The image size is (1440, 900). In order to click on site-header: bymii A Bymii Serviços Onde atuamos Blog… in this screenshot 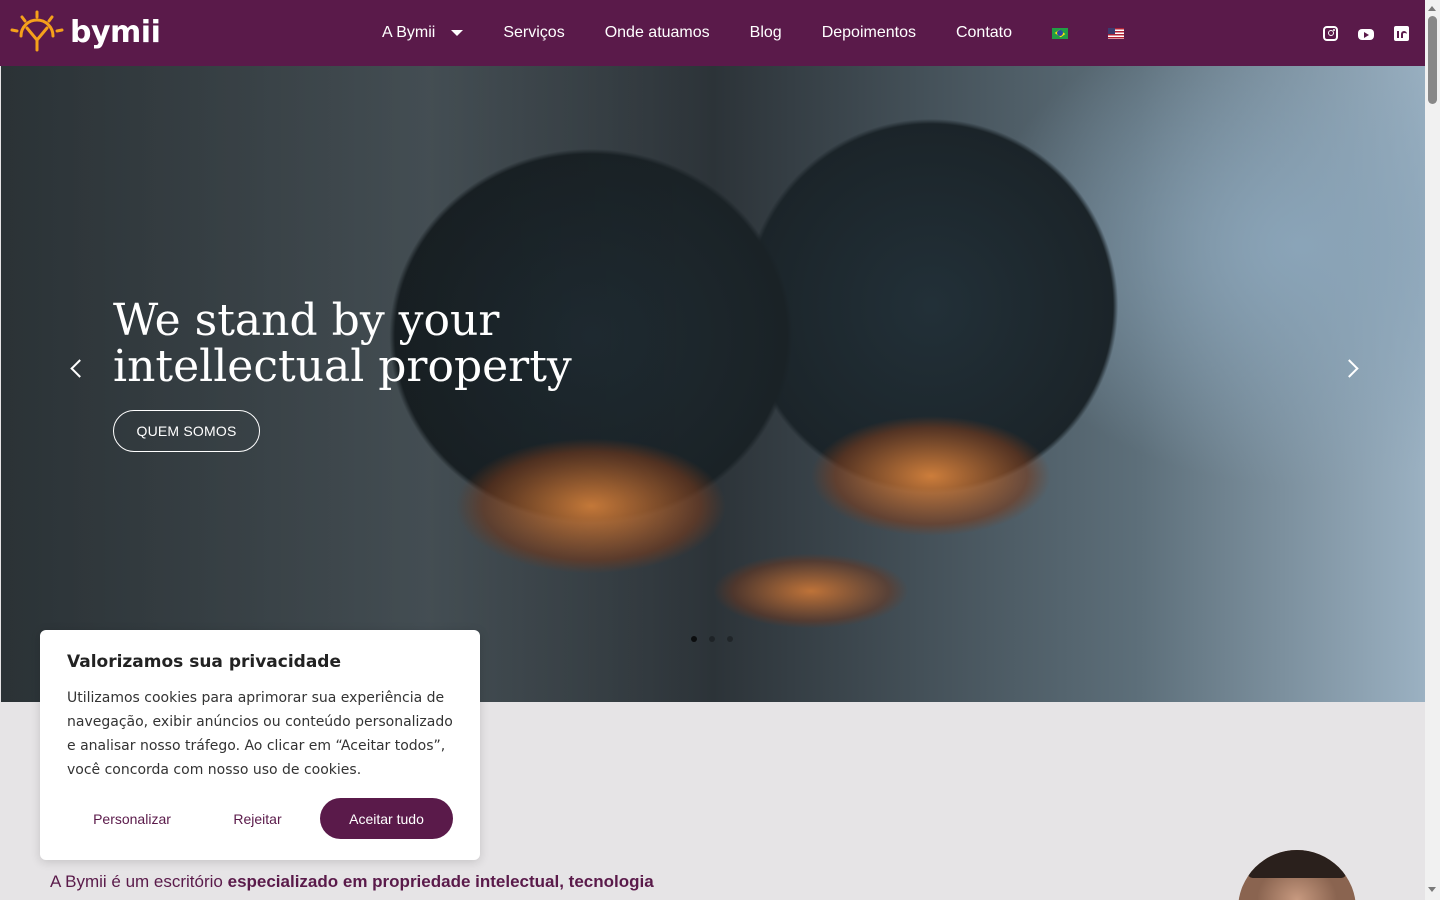, I will do `click(712, 33)`.